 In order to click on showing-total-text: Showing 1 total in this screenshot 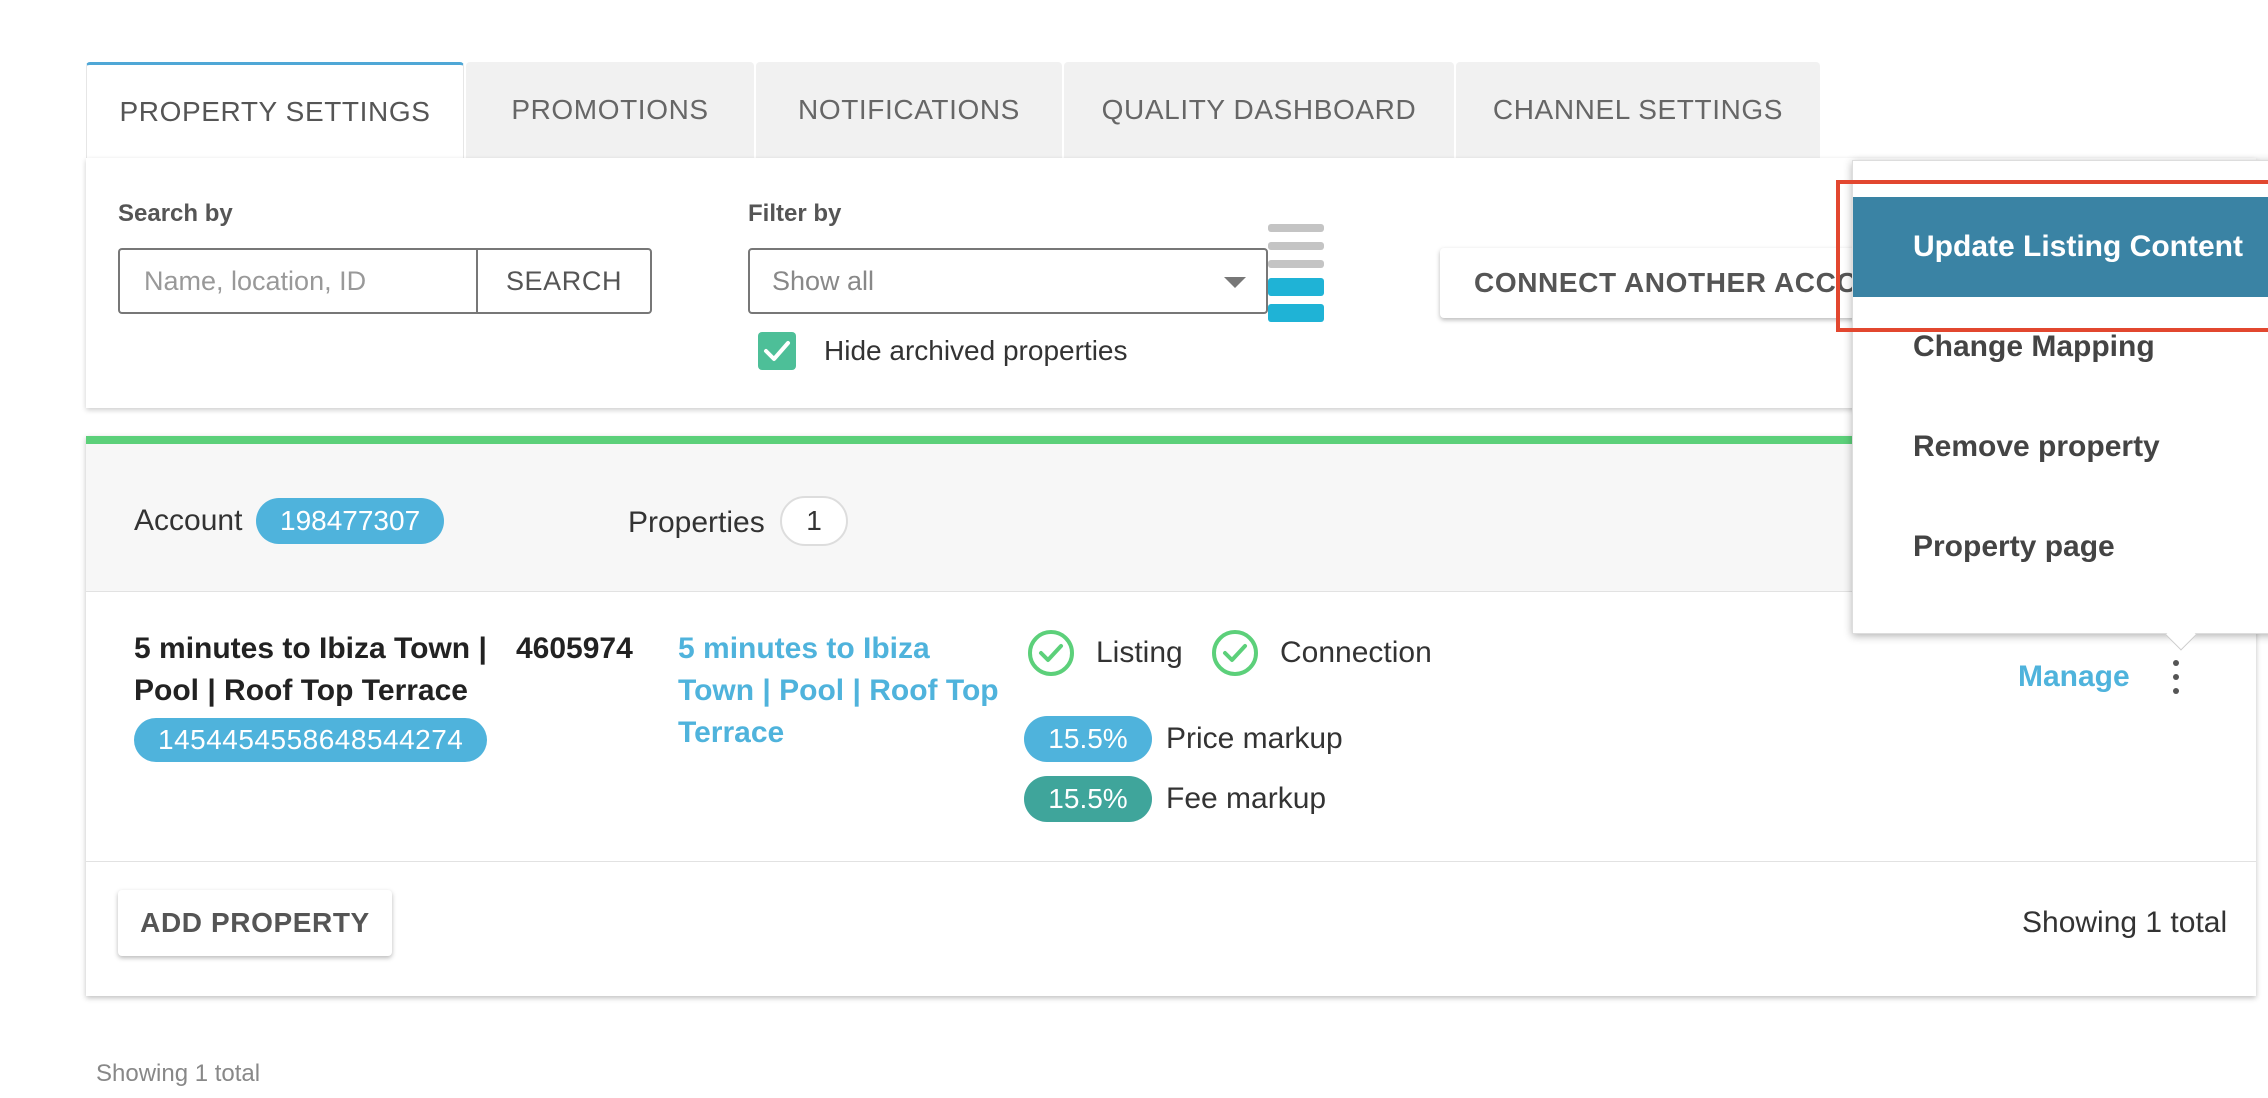, I will do `click(2125, 922)`.